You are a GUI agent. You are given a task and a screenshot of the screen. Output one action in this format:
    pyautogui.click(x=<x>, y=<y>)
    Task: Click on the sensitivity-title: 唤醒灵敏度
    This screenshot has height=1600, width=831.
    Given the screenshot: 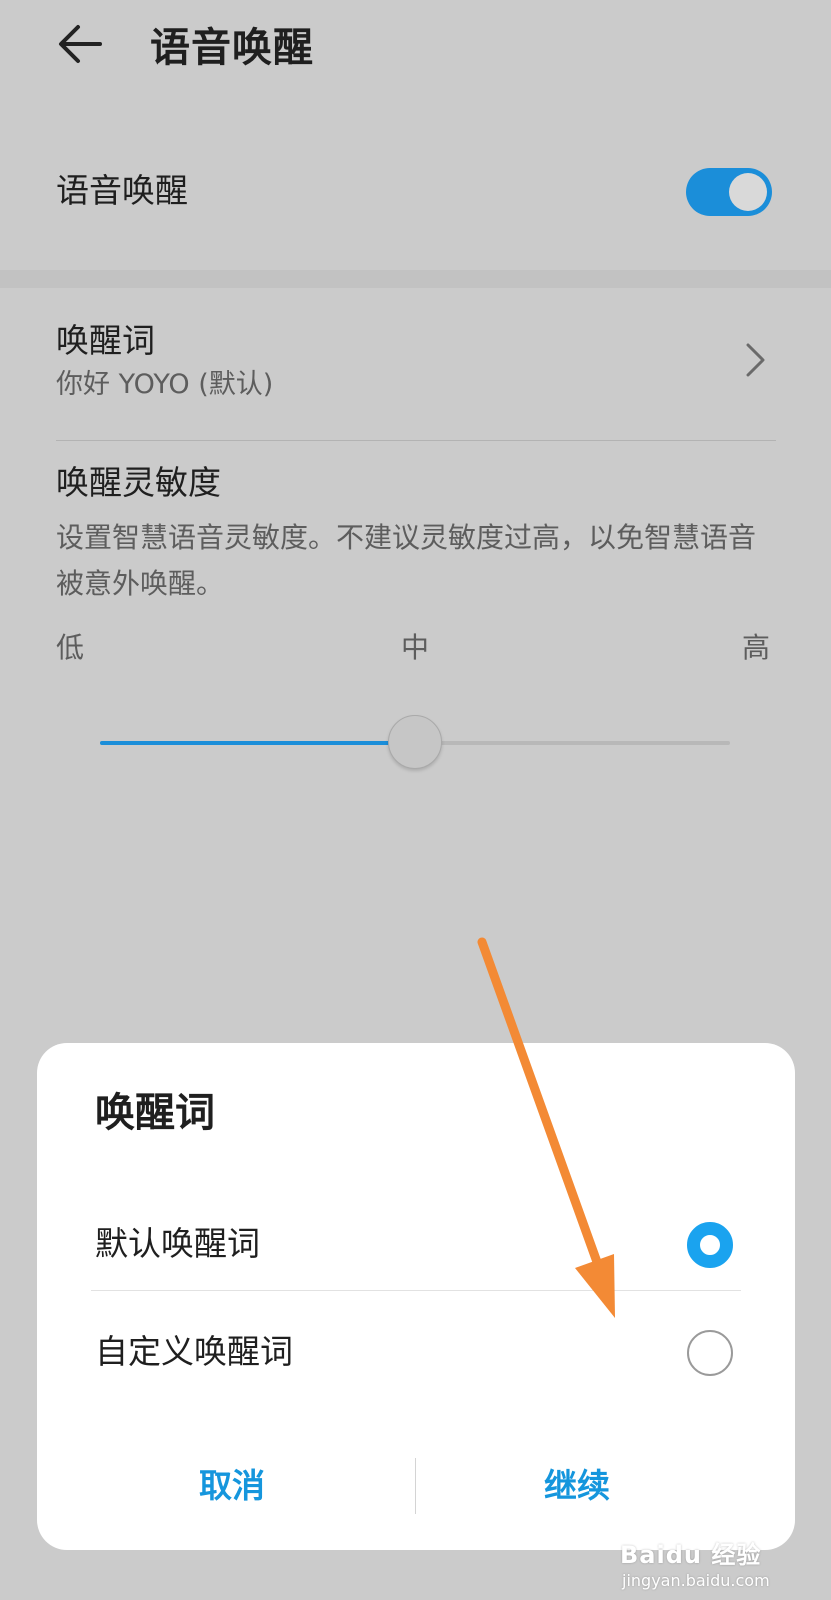 What is the action you would take?
    pyautogui.click(x=138, y=482)
    